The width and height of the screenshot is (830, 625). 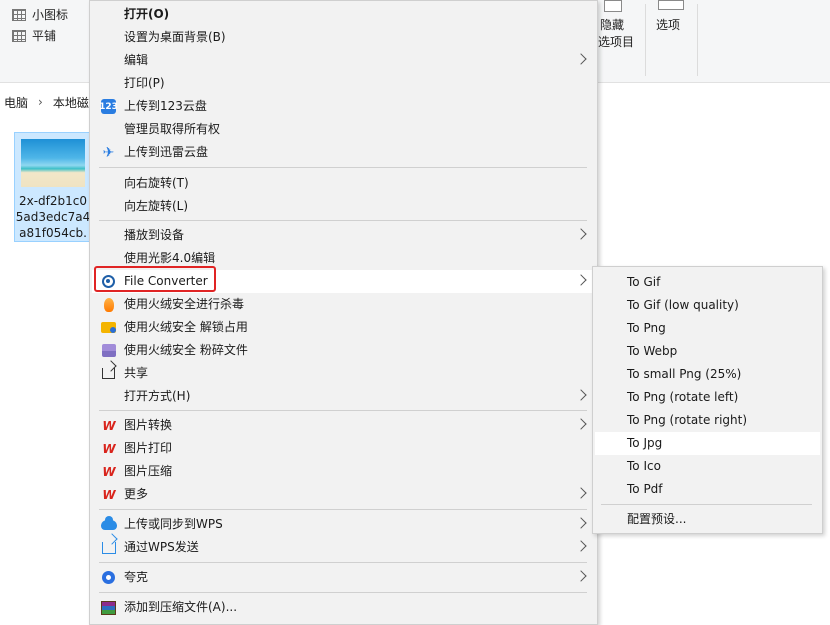 I want to click on menu-item-upload-123: 123 上传到123云盘, so click(x=343, y=106).